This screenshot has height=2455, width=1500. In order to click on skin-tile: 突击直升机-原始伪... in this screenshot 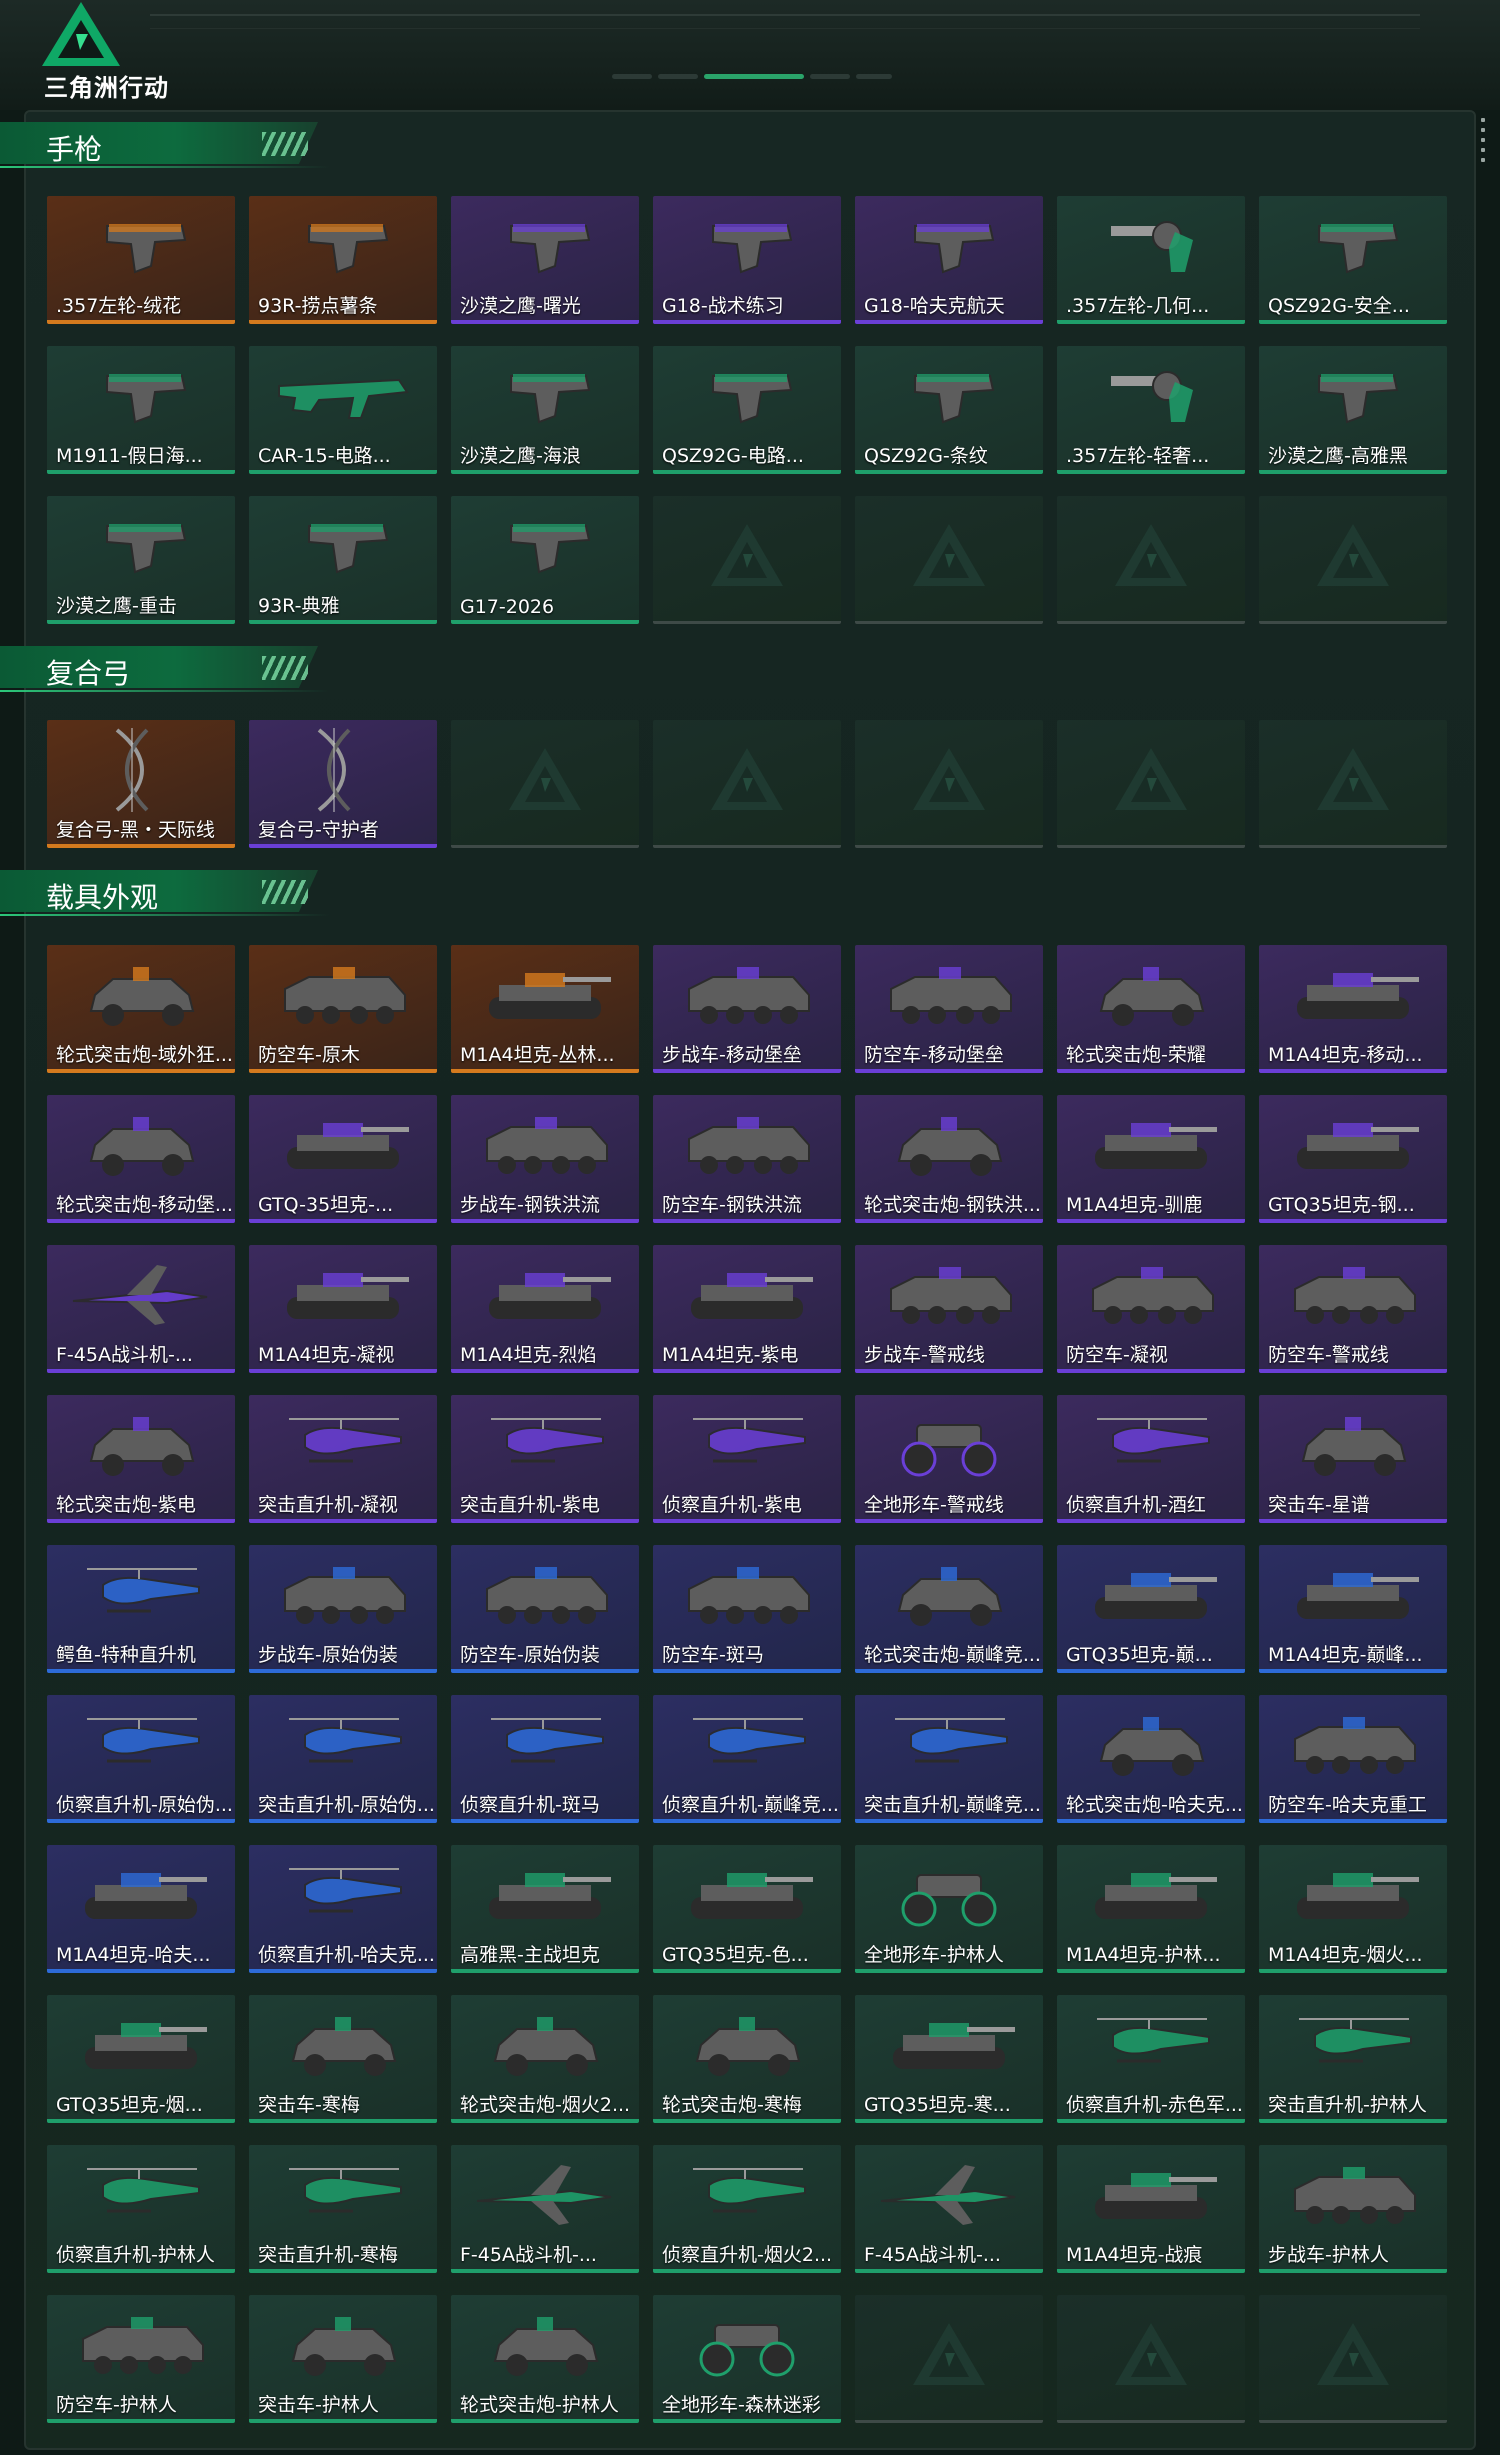, I will do `click(343, 1759)`.